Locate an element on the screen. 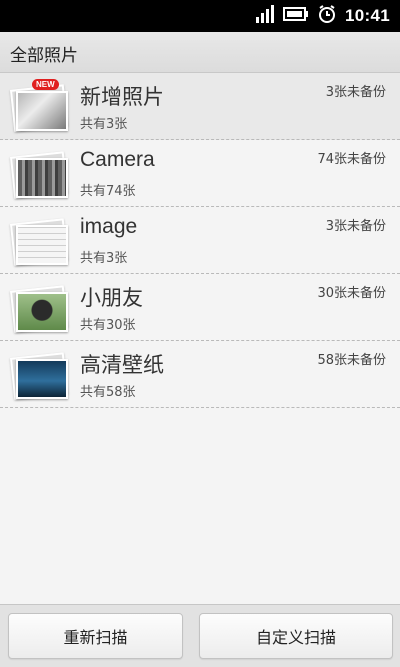  album-name: 小朋友 is located at coordinates (111, 298).